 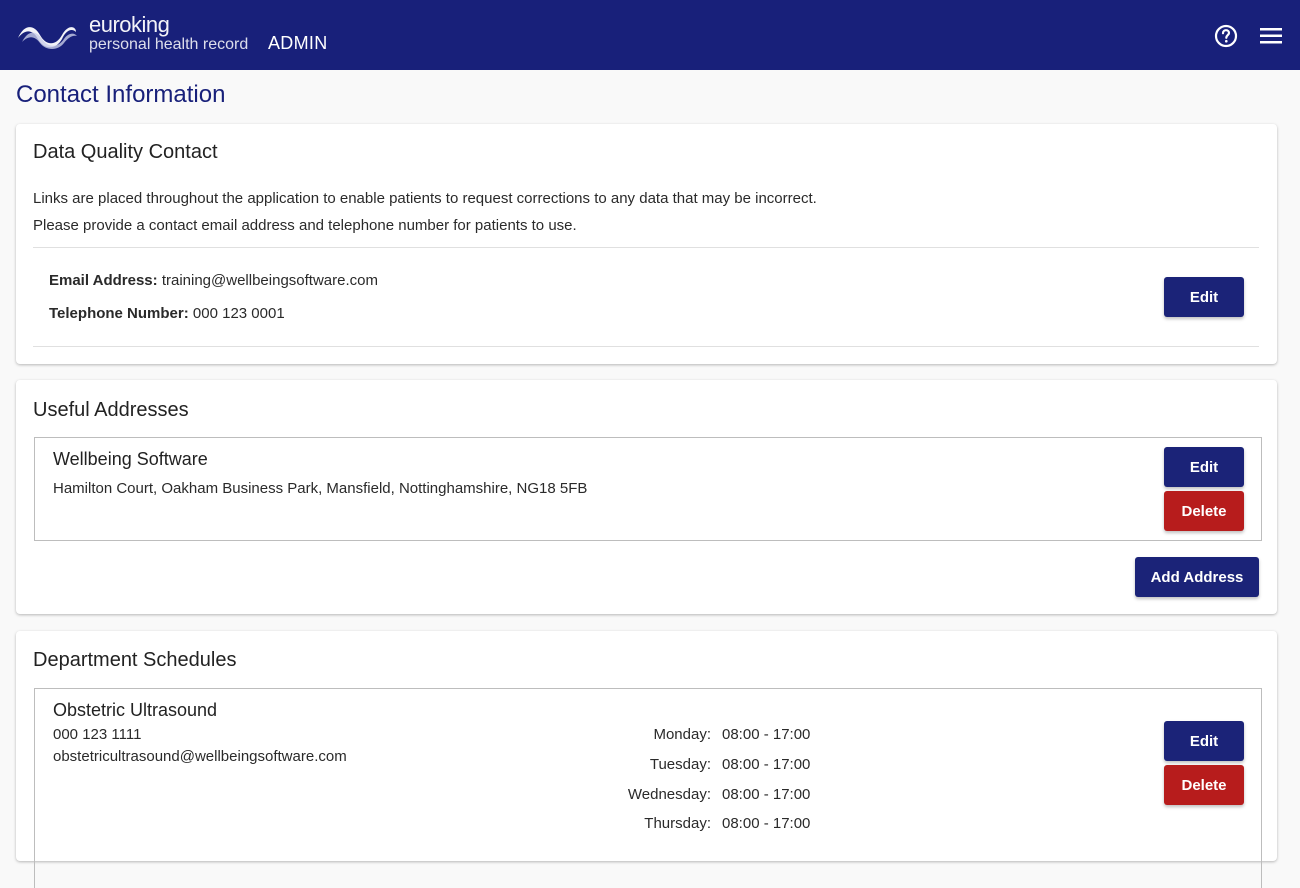 What do you see at coordinates (680, 764) in the screenshot?
I see `schedule-day: Tuesday:` at bounding box center [680, 764].